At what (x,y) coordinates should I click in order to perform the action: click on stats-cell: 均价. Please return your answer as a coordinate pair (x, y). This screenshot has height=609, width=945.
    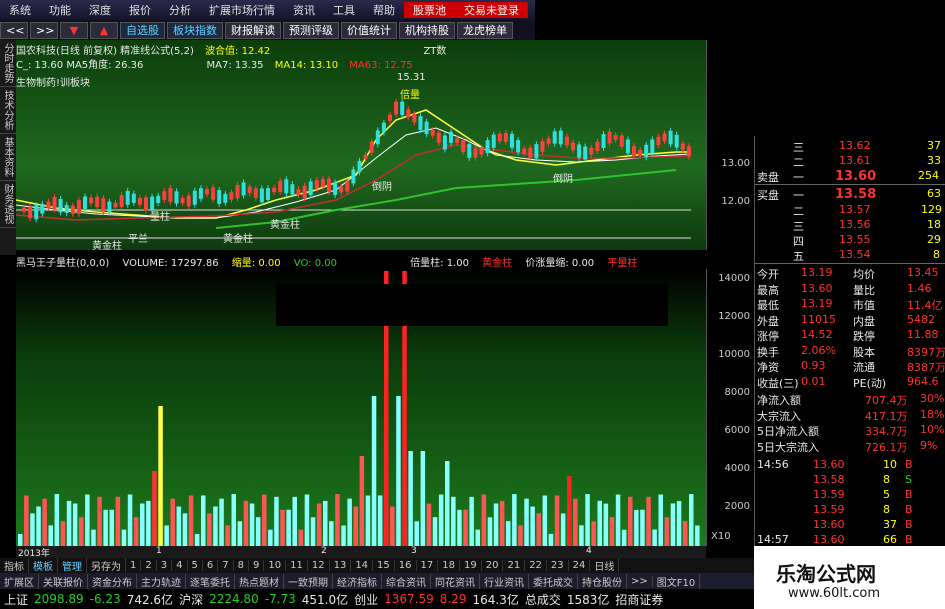
    Looking at the image, I should click on (864, 274).